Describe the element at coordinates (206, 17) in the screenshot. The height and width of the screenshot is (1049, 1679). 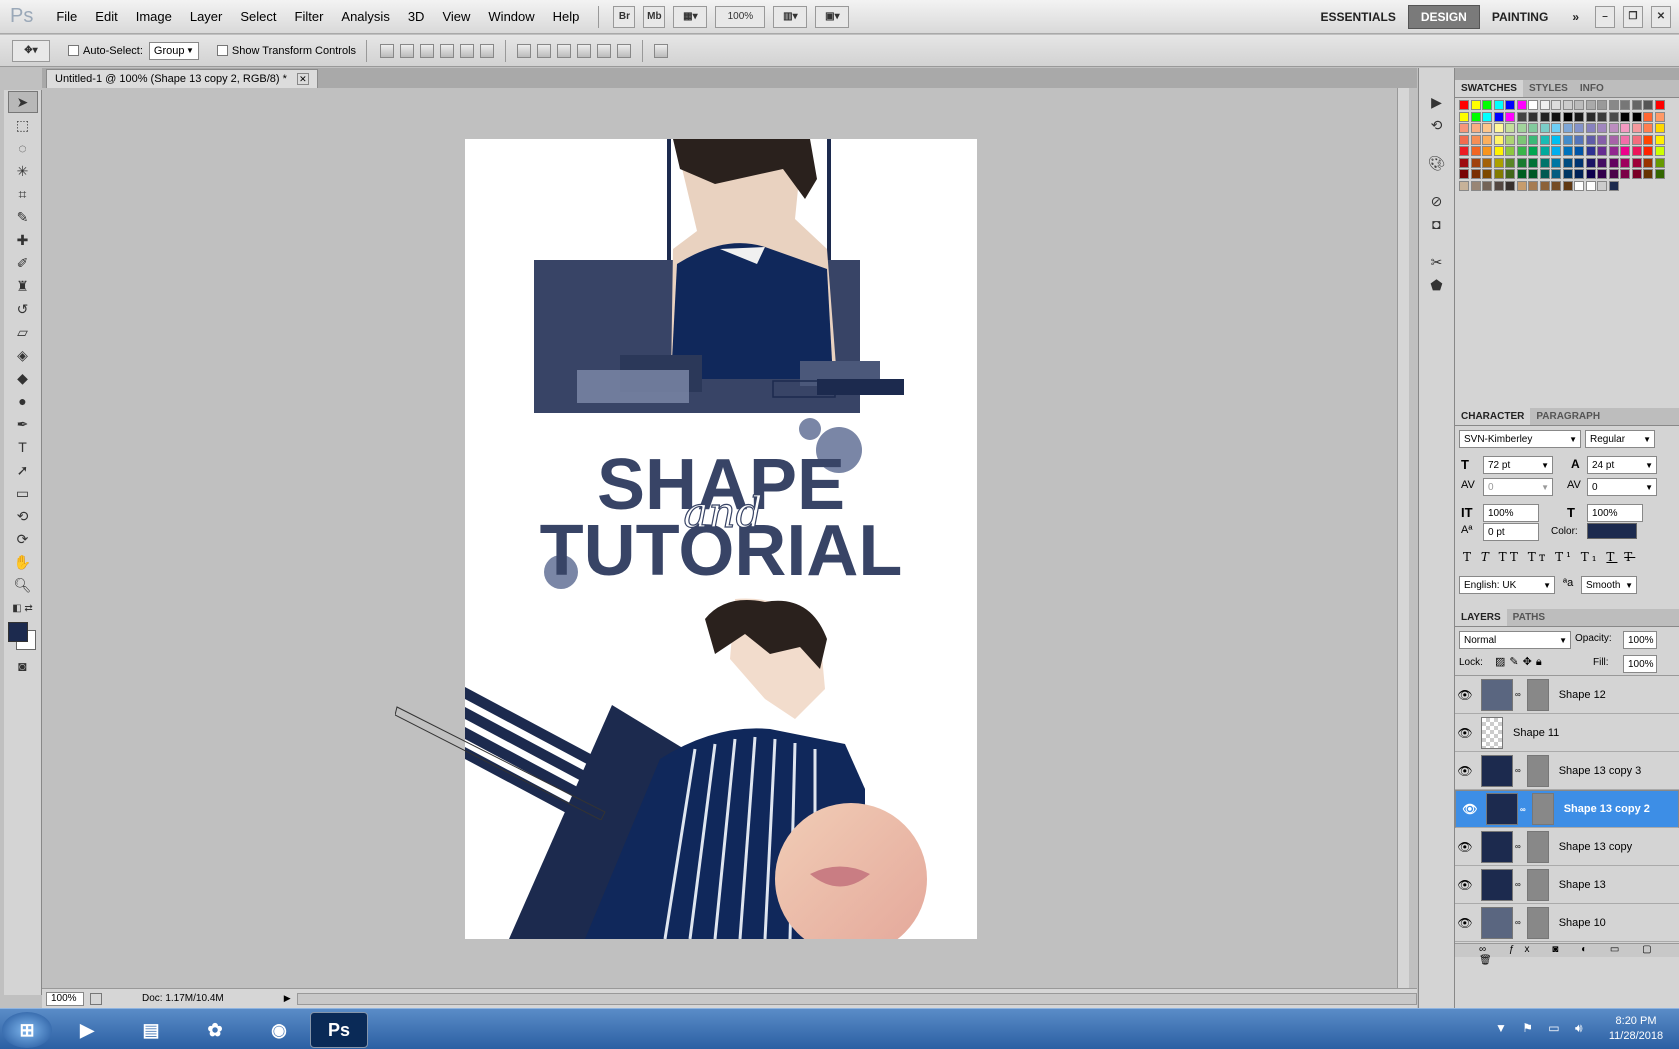
I see `menu-layer: Layer` at that location.